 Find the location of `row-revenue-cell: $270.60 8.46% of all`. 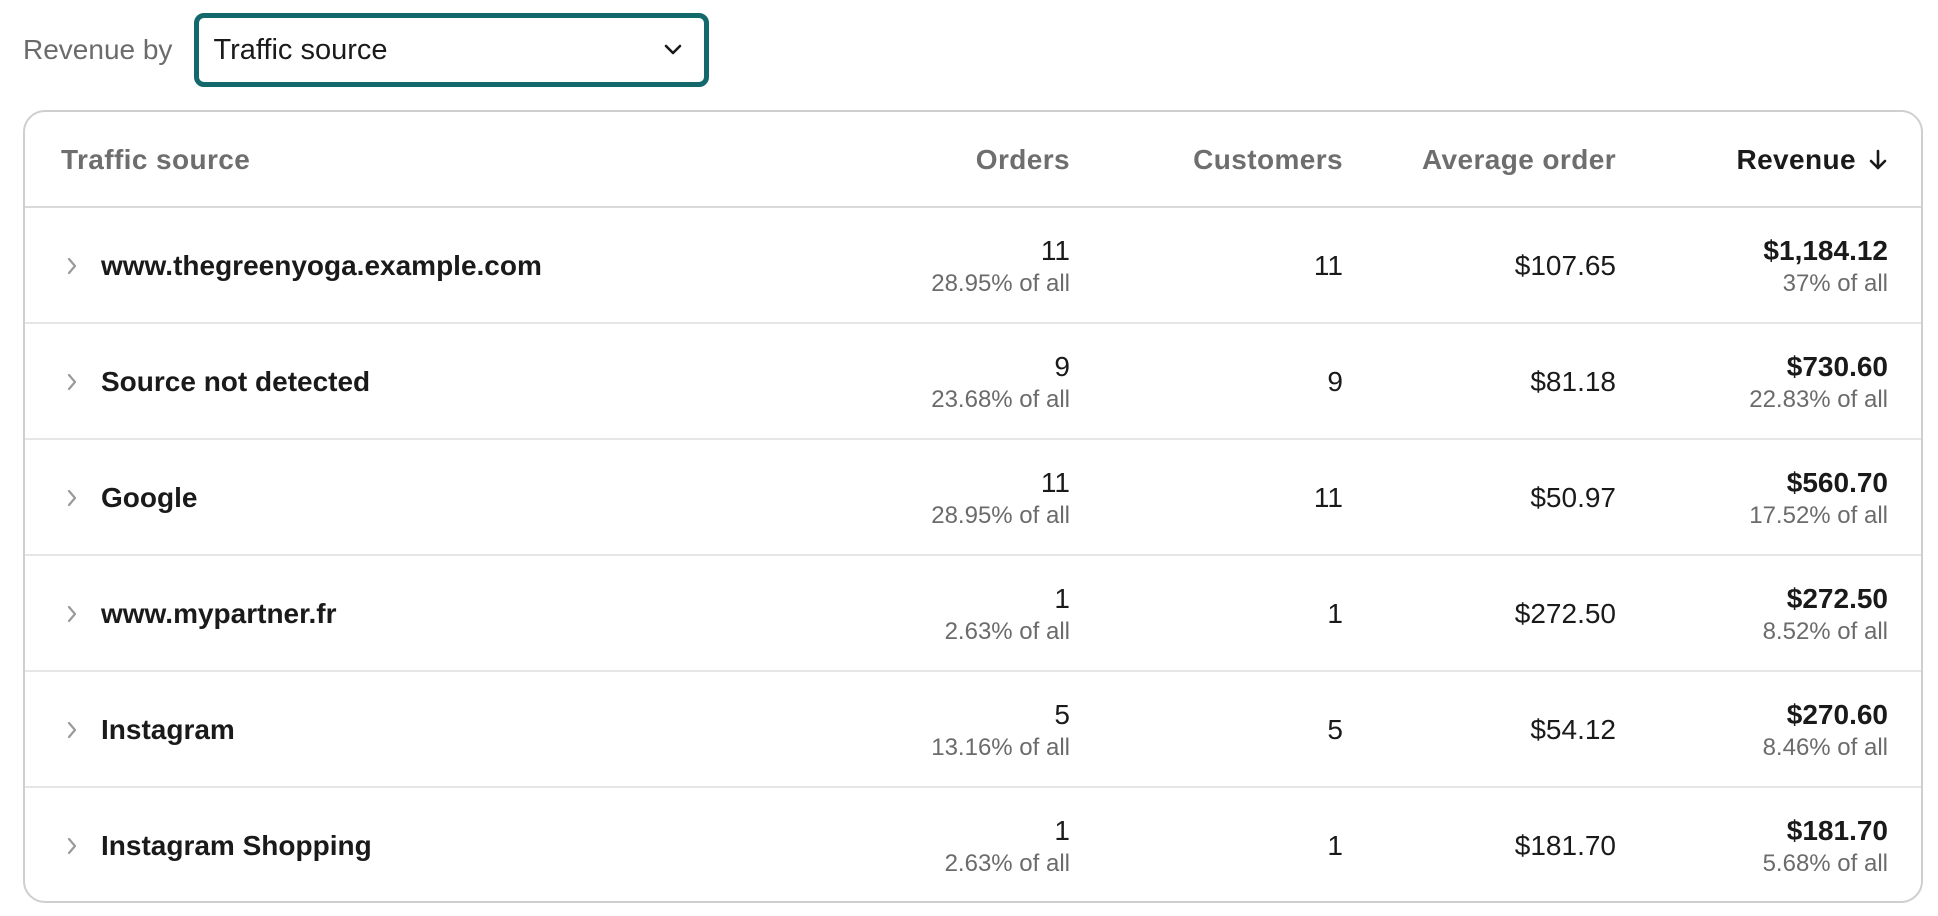

row-revenue-cell: $270.60 8.46% of all is located at coordinates (1825, 730).